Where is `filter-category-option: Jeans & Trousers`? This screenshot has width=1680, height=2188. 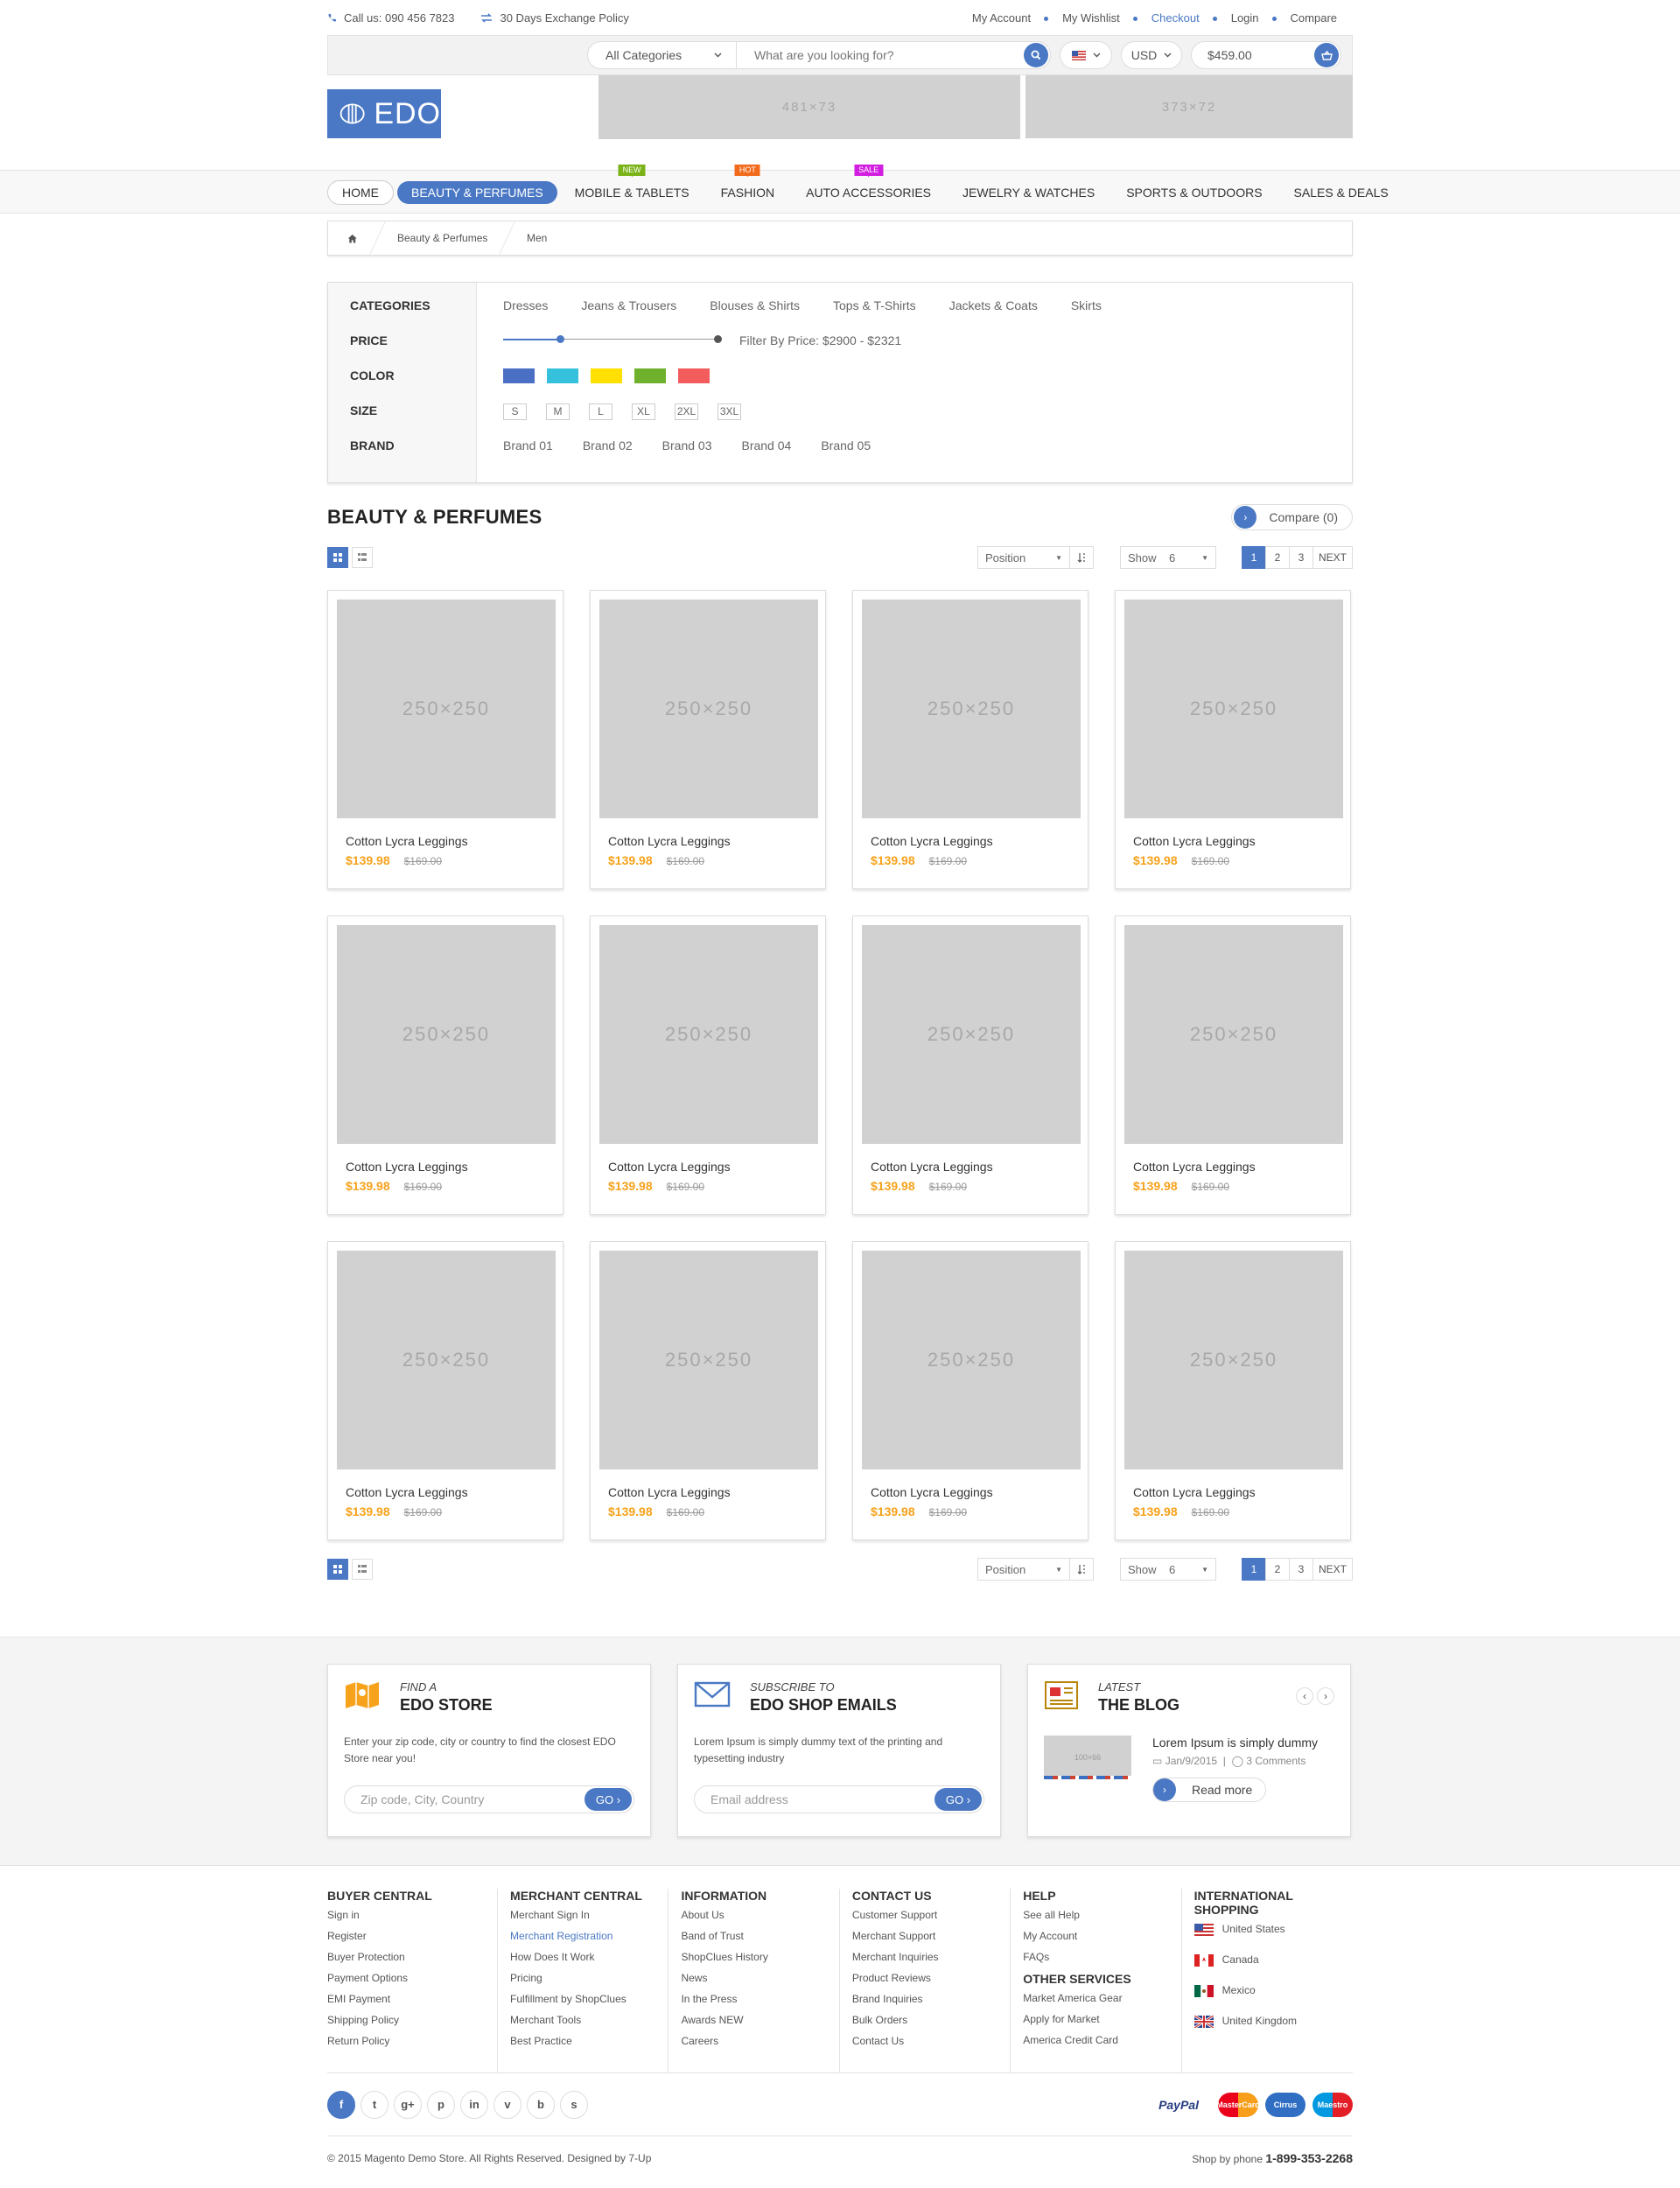
filter-category-option: Jeans & Trousers is located at coordinates (628, 305).